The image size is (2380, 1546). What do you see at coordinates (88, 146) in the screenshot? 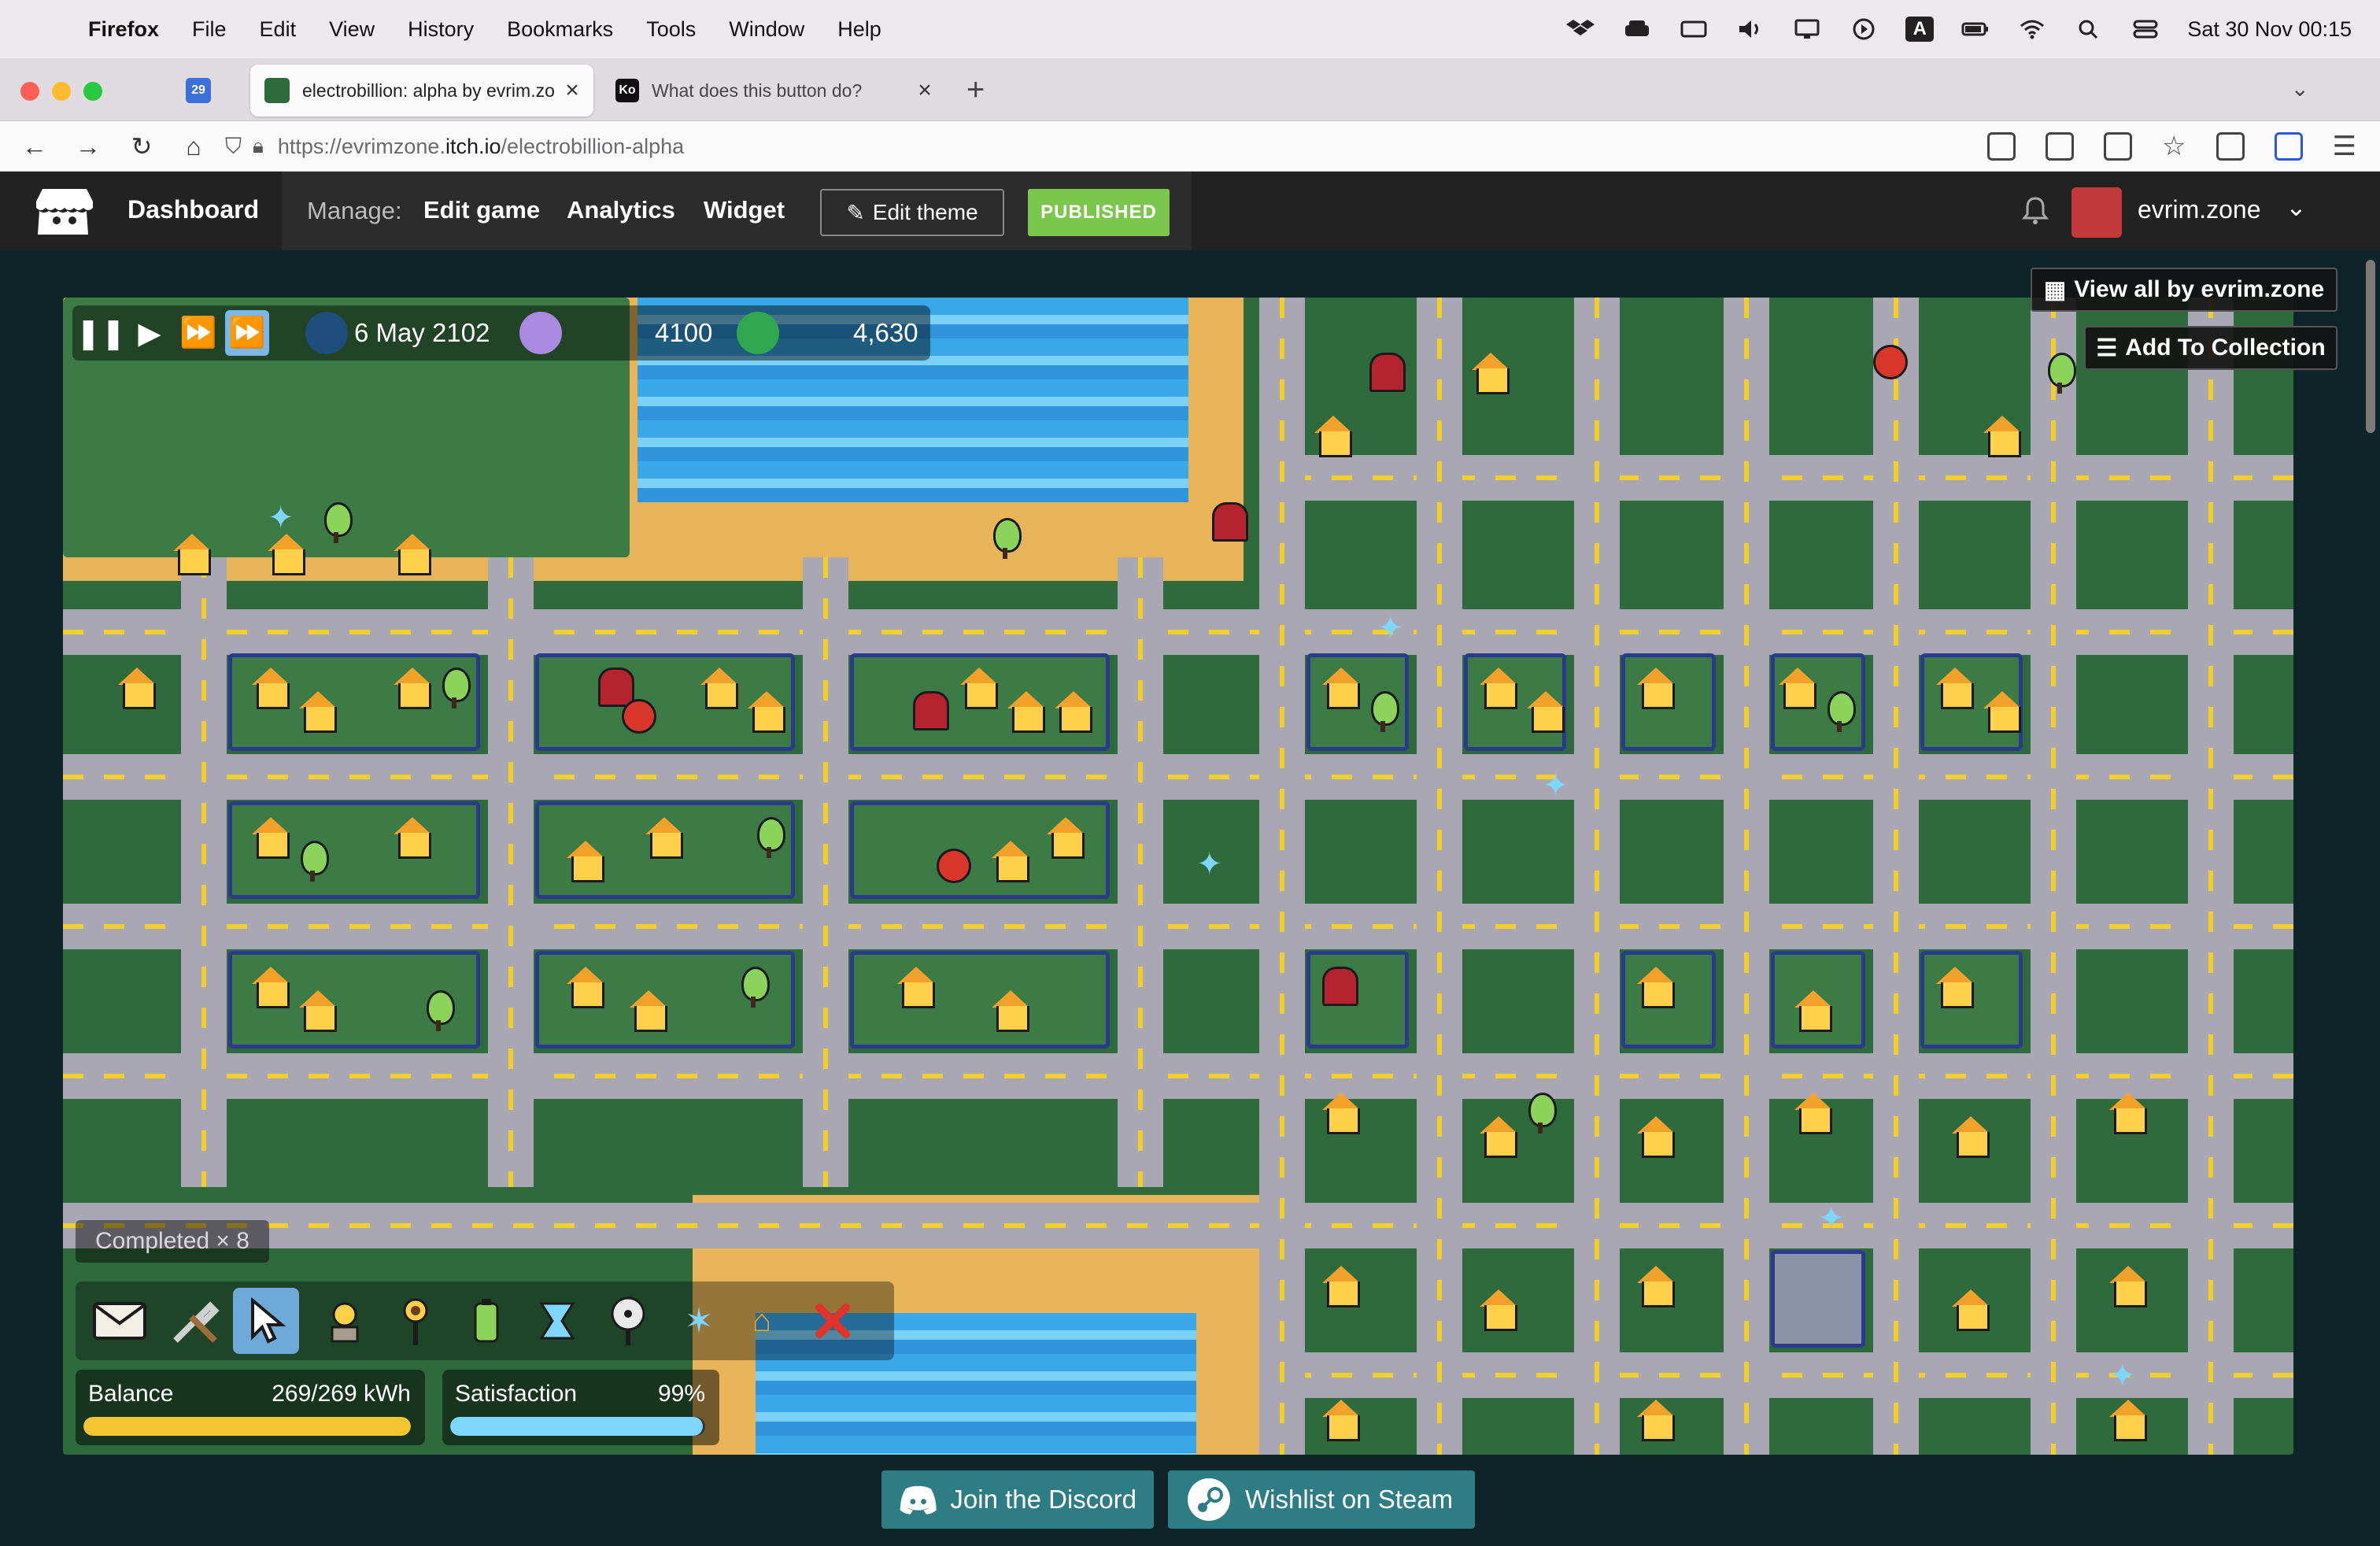
I see `forward-arrow-icon: →` at bounding box center [88, 146].